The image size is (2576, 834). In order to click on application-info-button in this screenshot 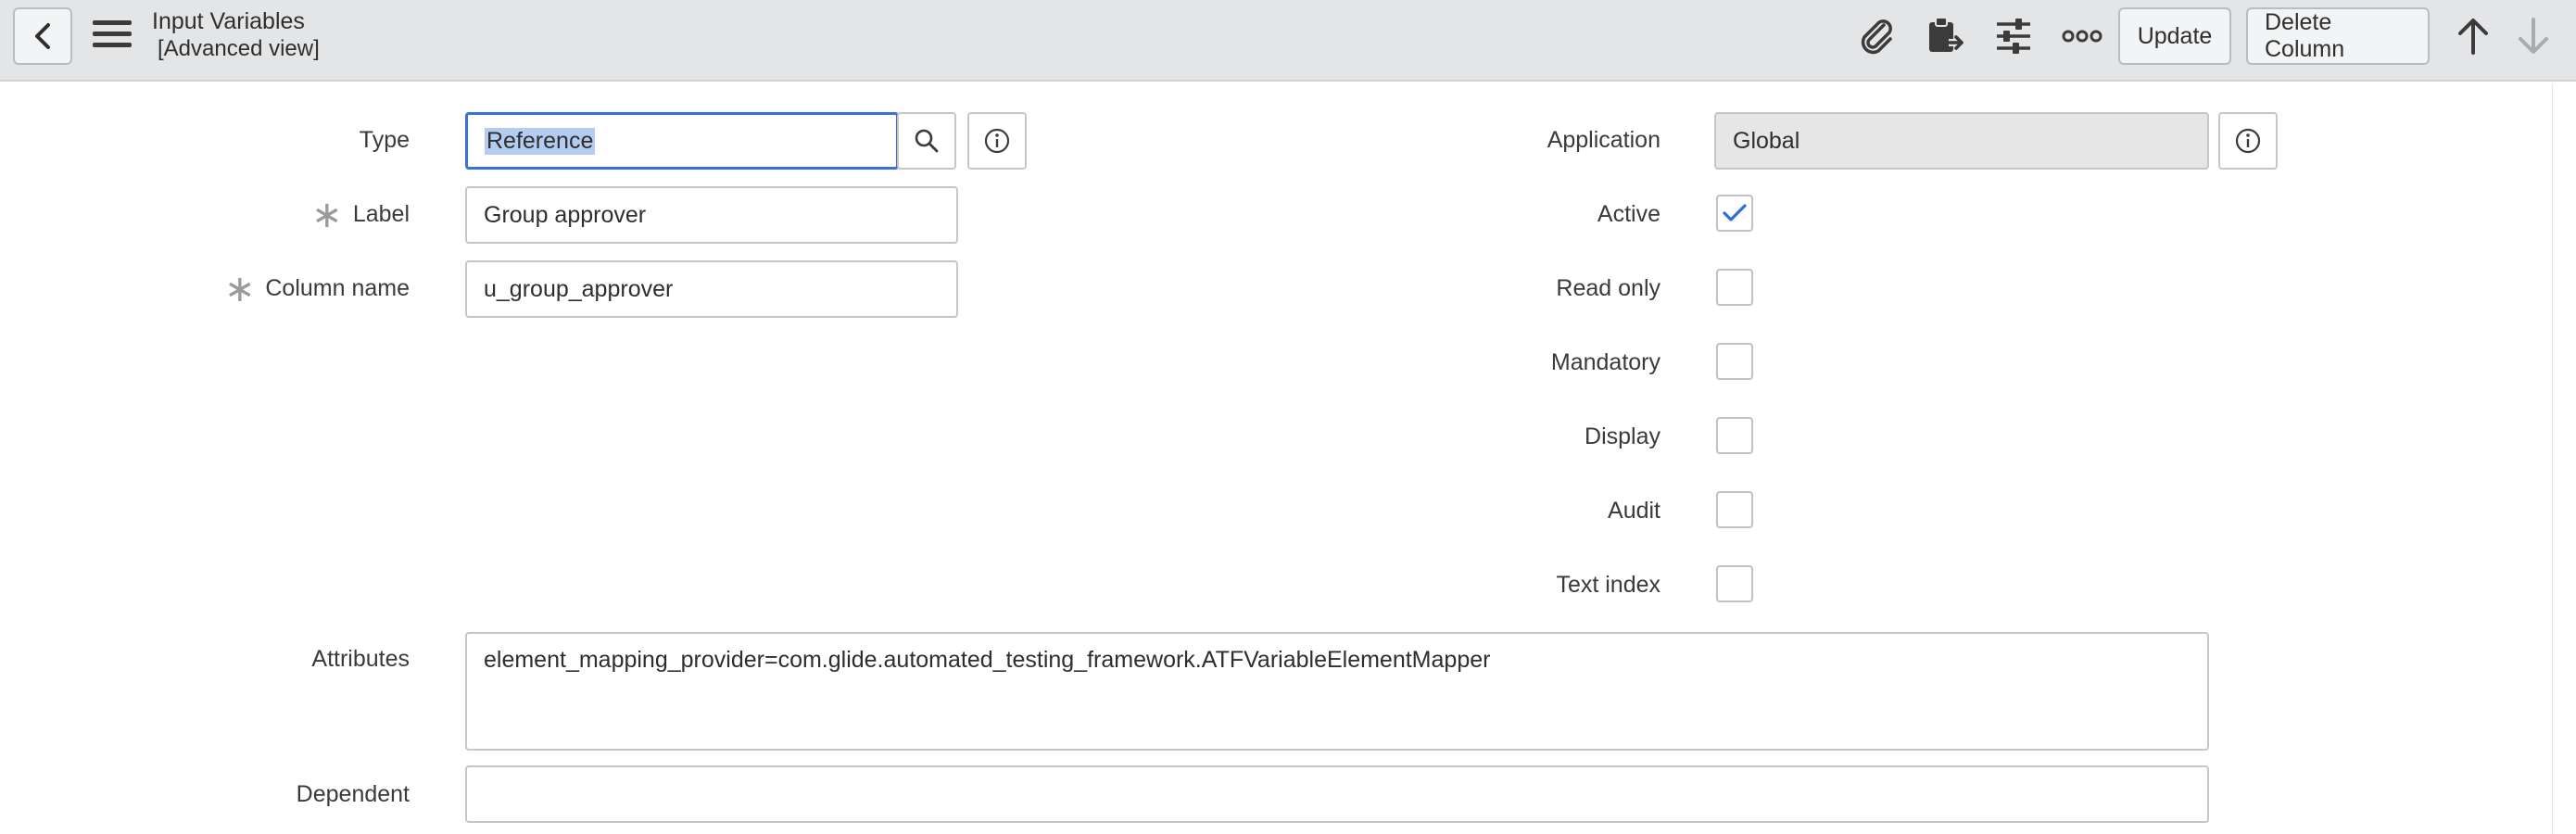, I will do `click(2248, 141)`.